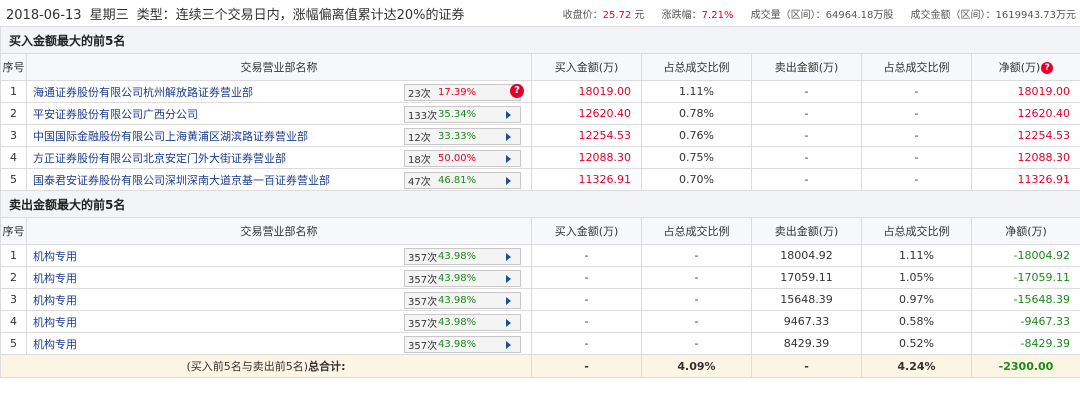  Describe the element at coordinates (822, 15) in the screenshot. I see `volume: 成交量（区间）：64964.18万股` at that location.